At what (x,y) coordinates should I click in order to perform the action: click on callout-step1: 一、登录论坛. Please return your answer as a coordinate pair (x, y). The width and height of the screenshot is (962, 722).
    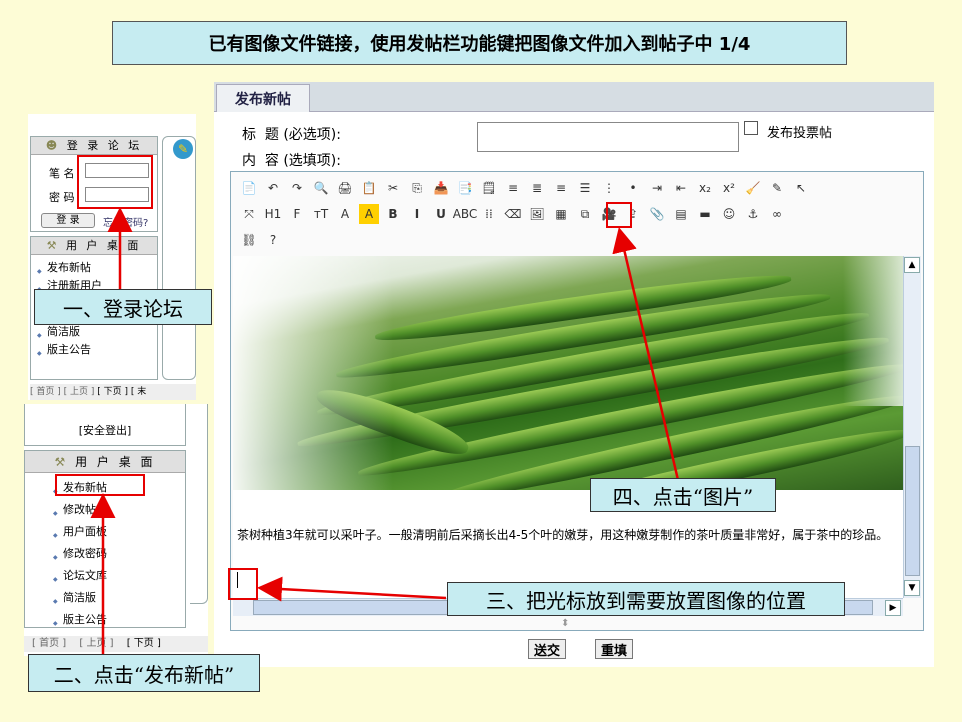
    Looking at the image, I should click on (123, 307).